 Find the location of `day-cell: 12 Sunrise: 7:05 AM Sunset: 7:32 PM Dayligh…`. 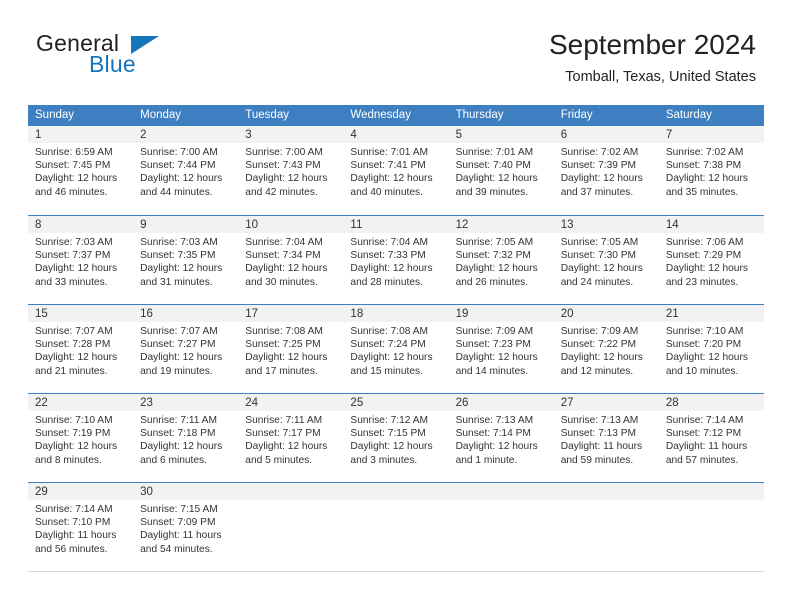

day-cell: 12 Sunrise: 7:05 AM Sunset: 7:32 PM Dayligh… is located at coordinates (501, 260).